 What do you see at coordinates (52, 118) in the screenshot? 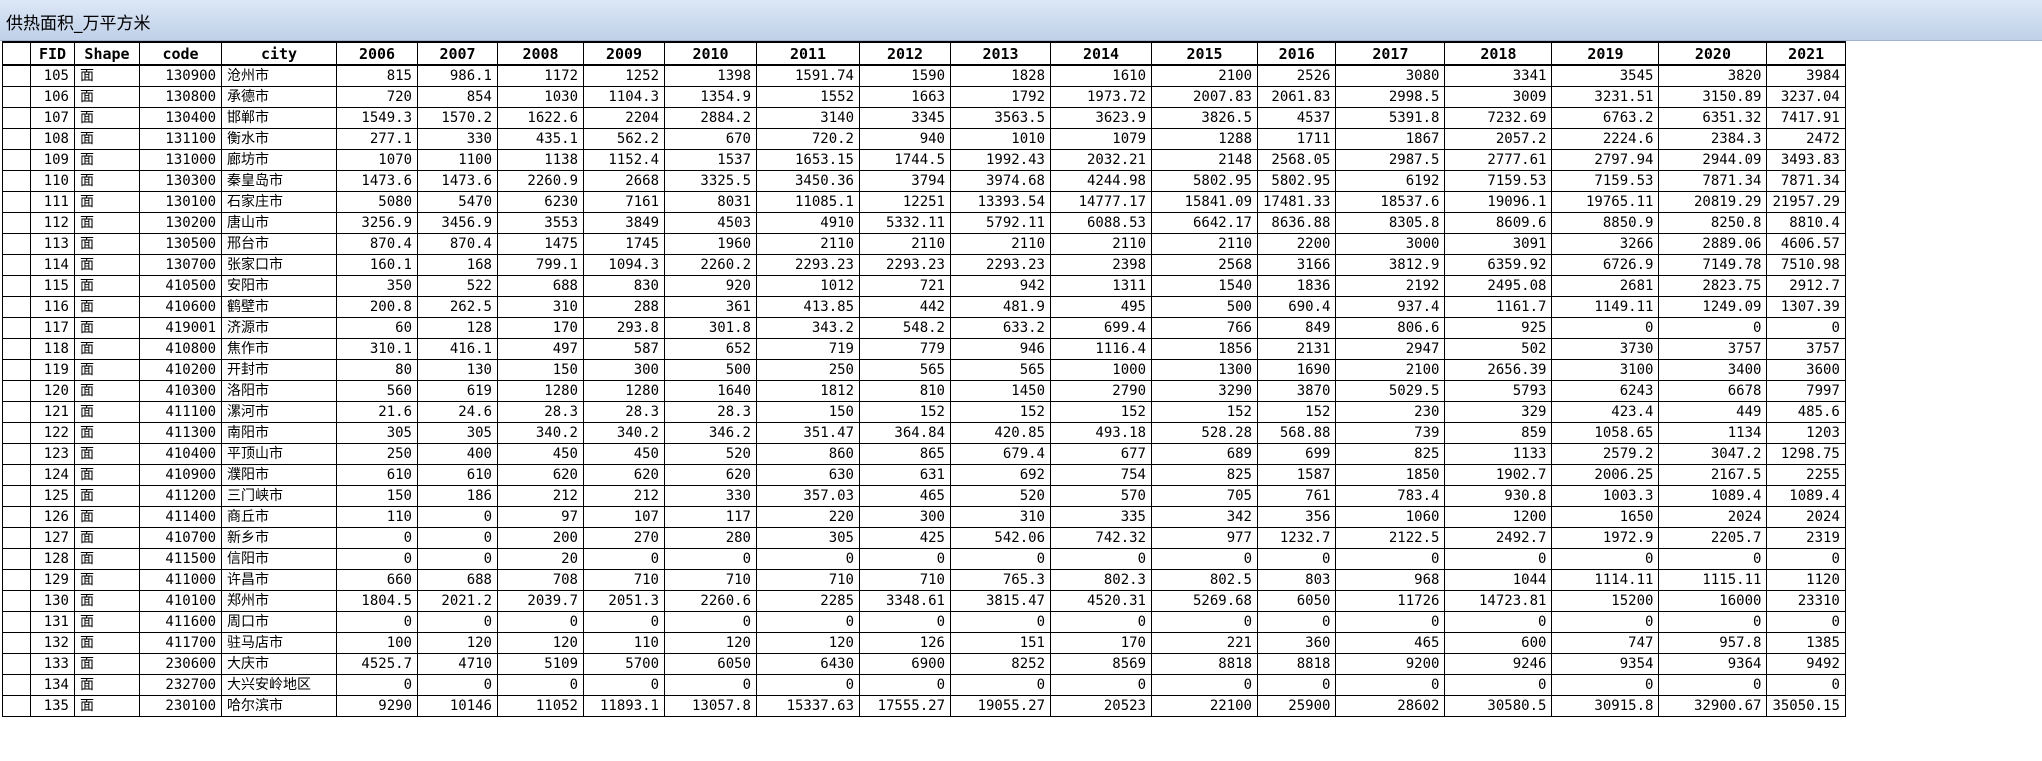
I see `cell-fid: 107` at bounding box center [52, 118].